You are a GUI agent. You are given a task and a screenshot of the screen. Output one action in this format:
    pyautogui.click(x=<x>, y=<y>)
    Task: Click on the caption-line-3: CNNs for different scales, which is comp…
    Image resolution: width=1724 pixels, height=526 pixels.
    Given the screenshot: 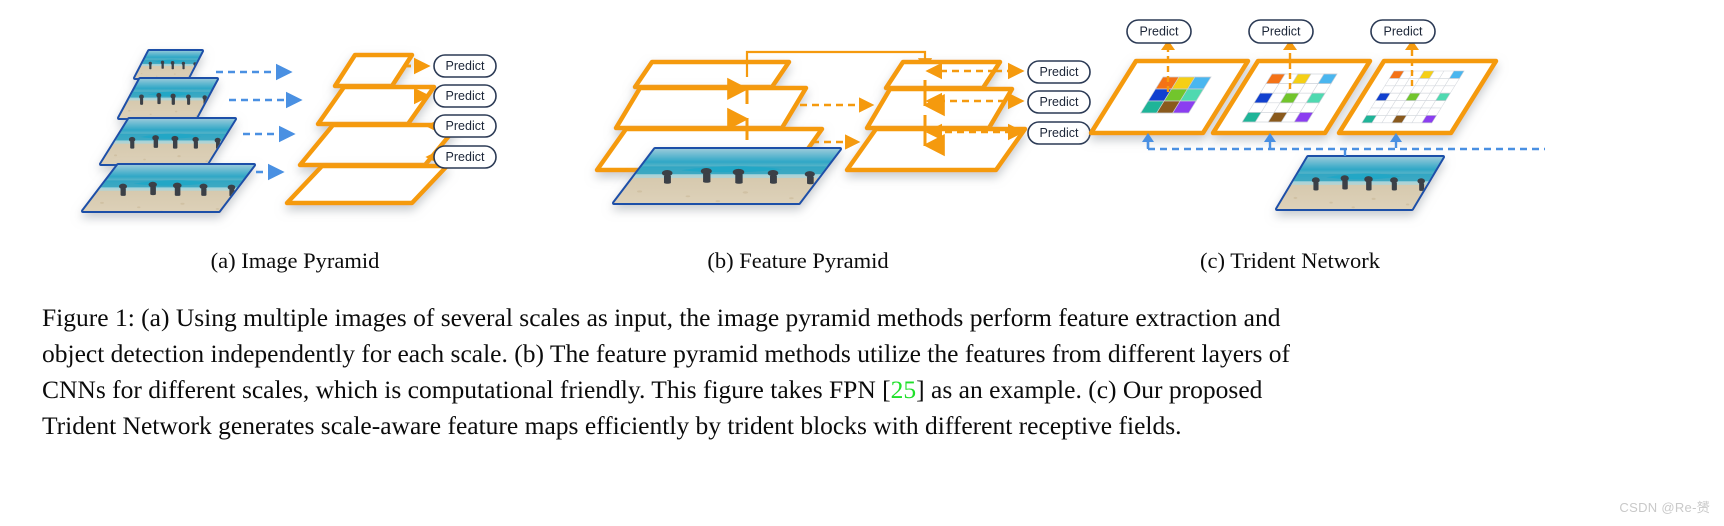 What is the action you would take?
    pyautogui.click(x=652, y=389)
    